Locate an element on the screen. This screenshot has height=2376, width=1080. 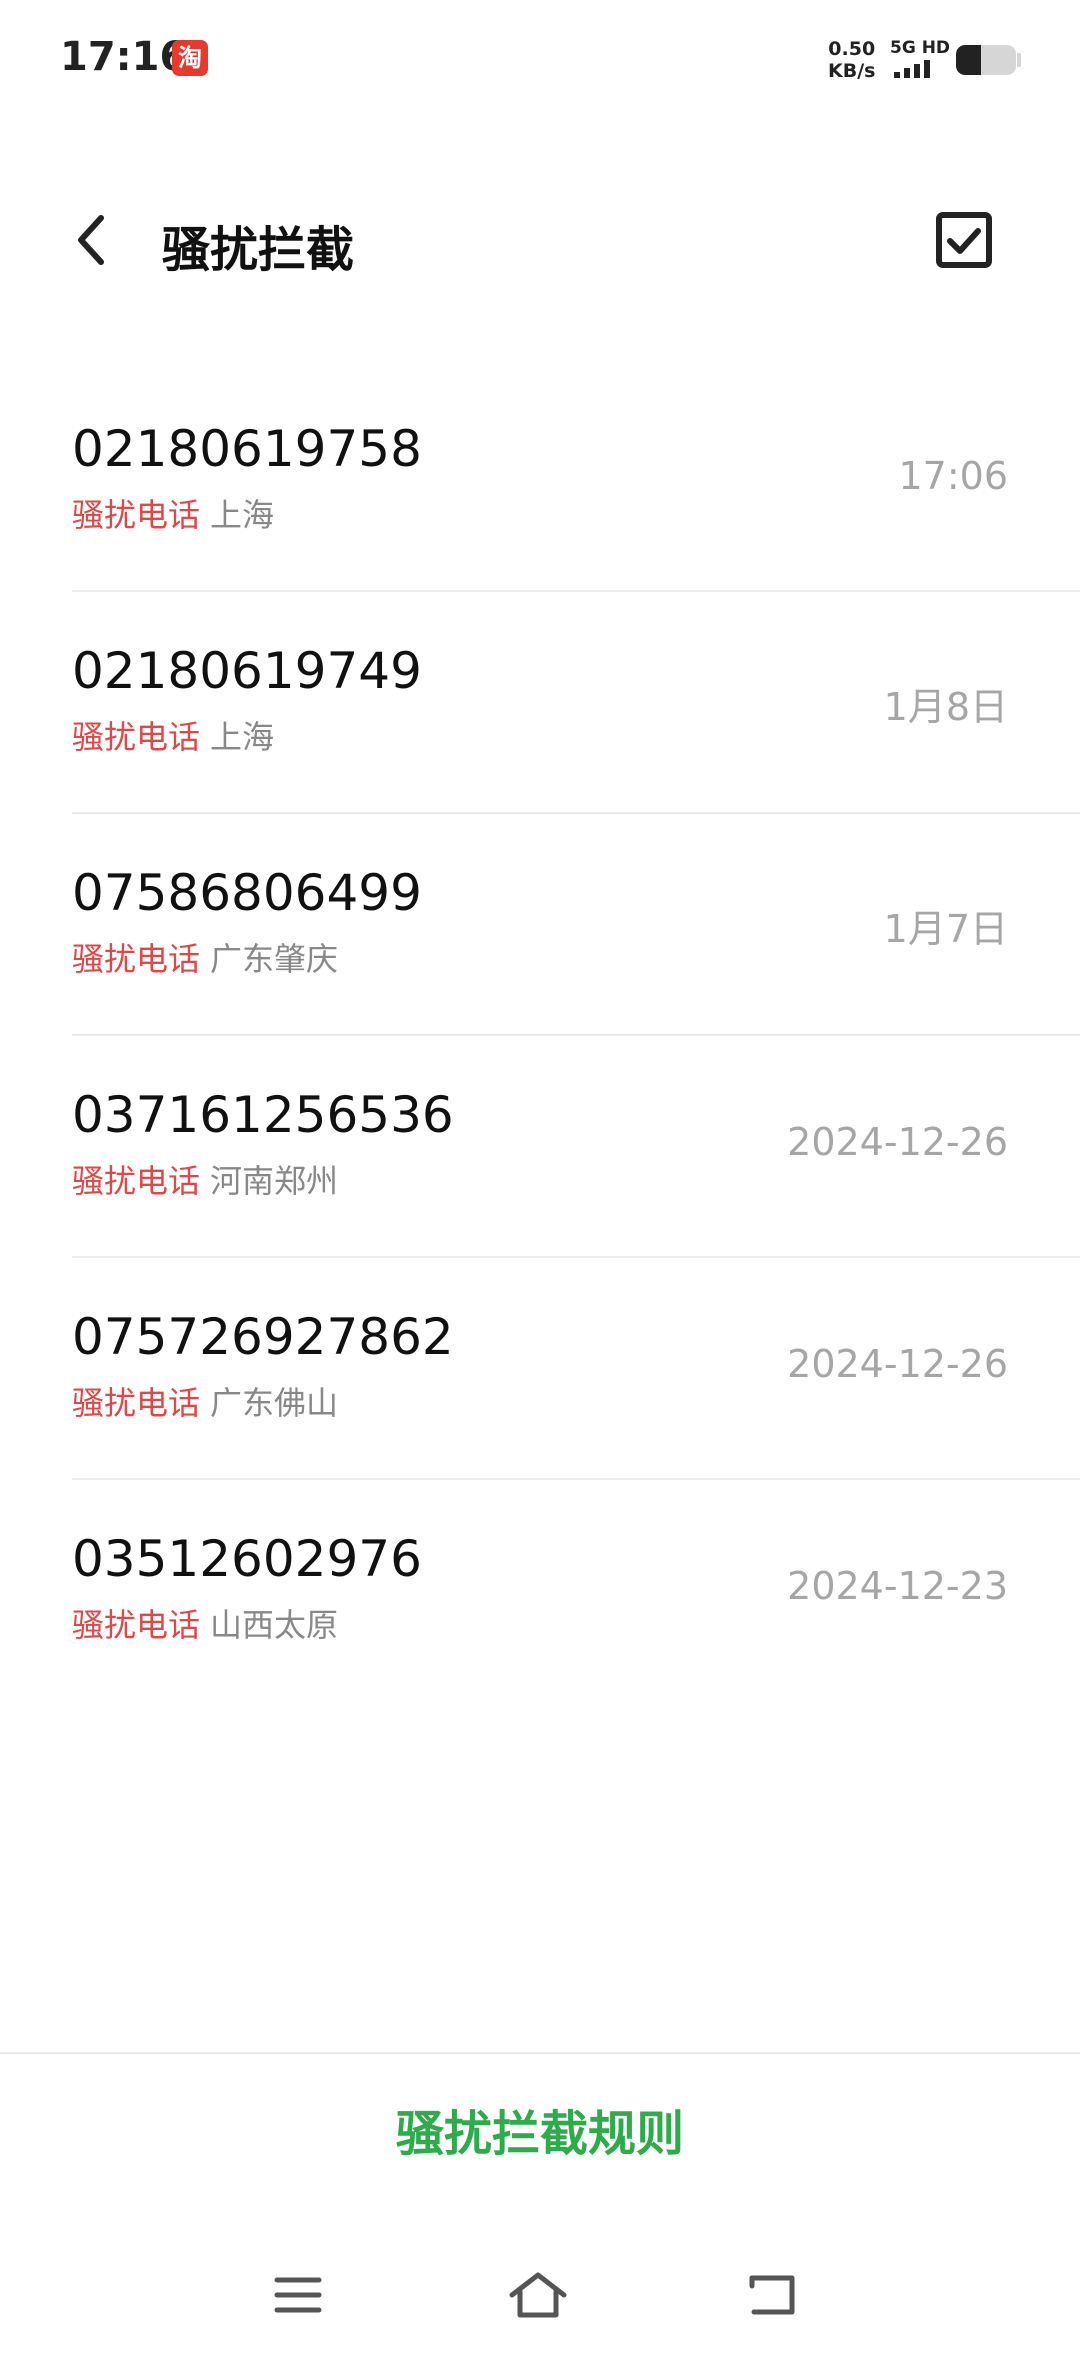
nav-home-button is located at coordinates (538, 2295).